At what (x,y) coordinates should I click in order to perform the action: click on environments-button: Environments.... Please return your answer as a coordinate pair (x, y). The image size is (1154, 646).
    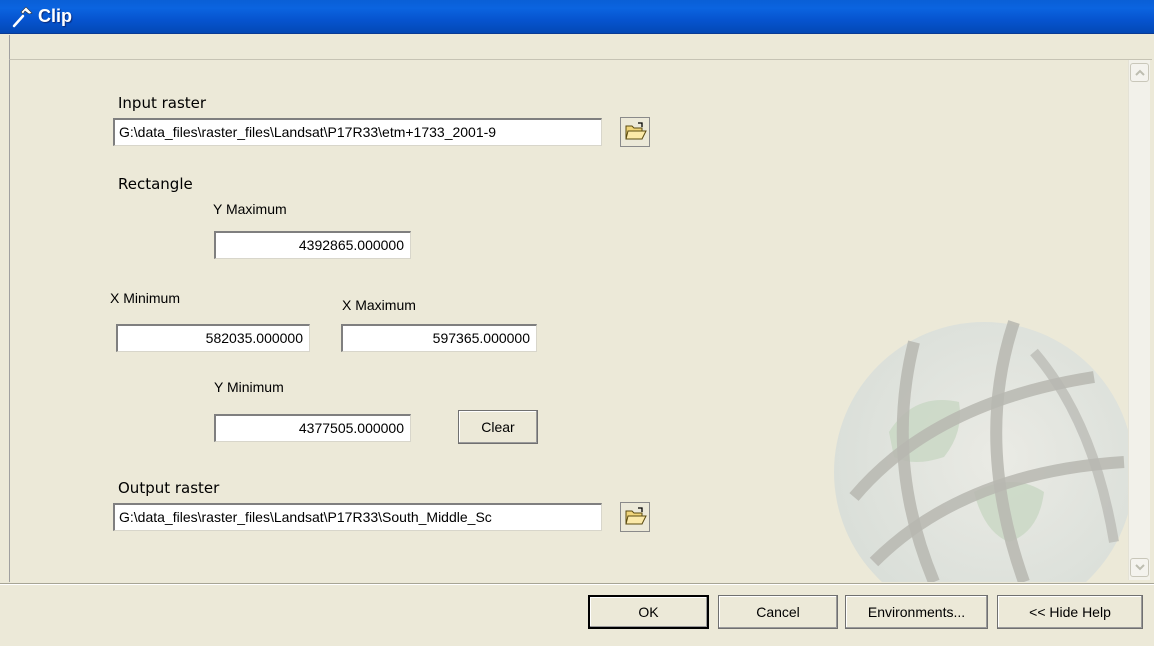
    Looking at the image, I should click on (916, 612).